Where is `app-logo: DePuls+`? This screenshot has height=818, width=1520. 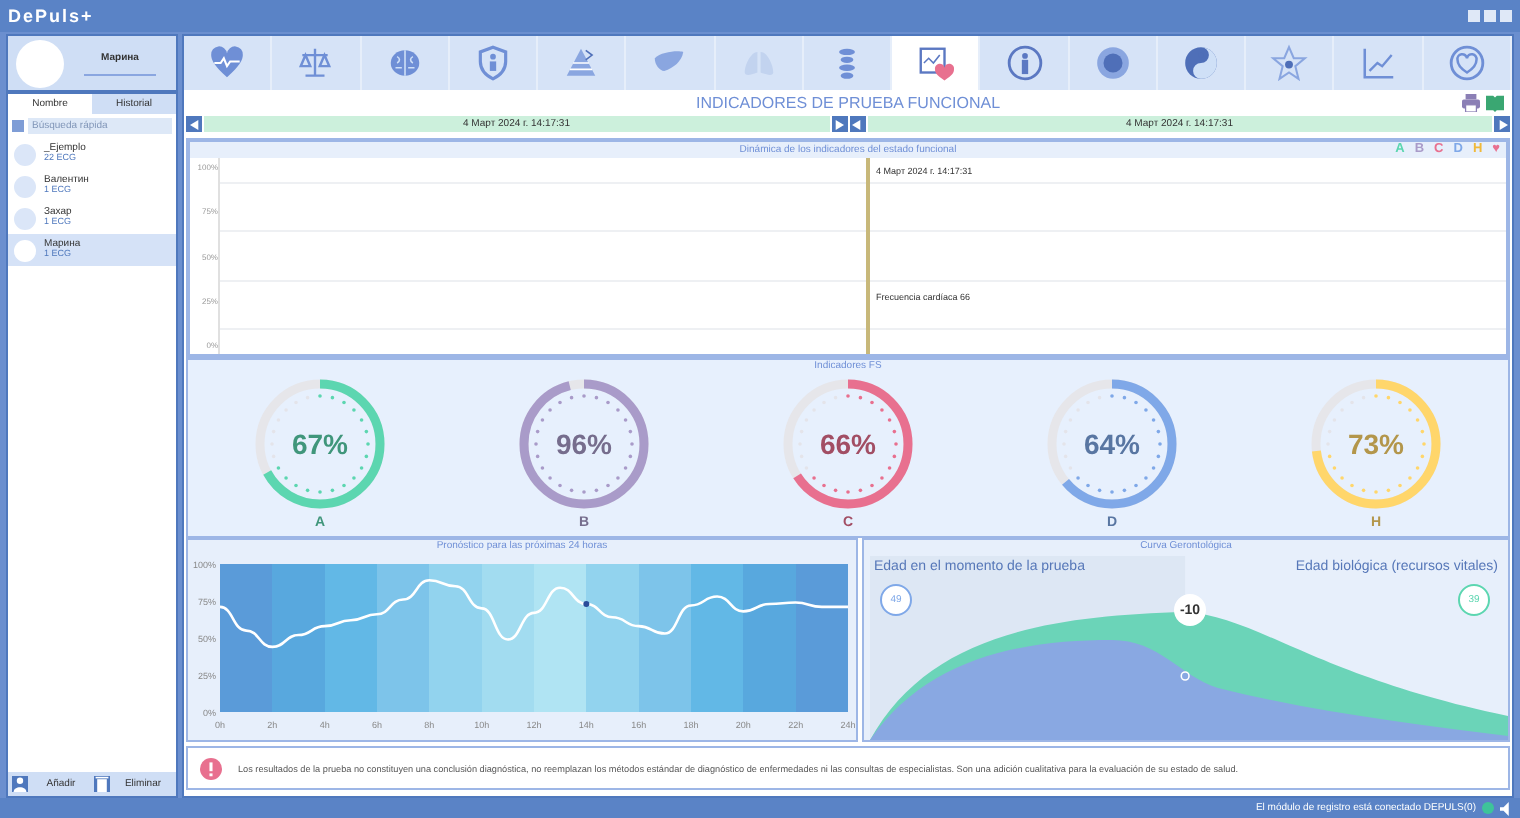 app-logo: DePuls+ is located at coordinates (51, 16).